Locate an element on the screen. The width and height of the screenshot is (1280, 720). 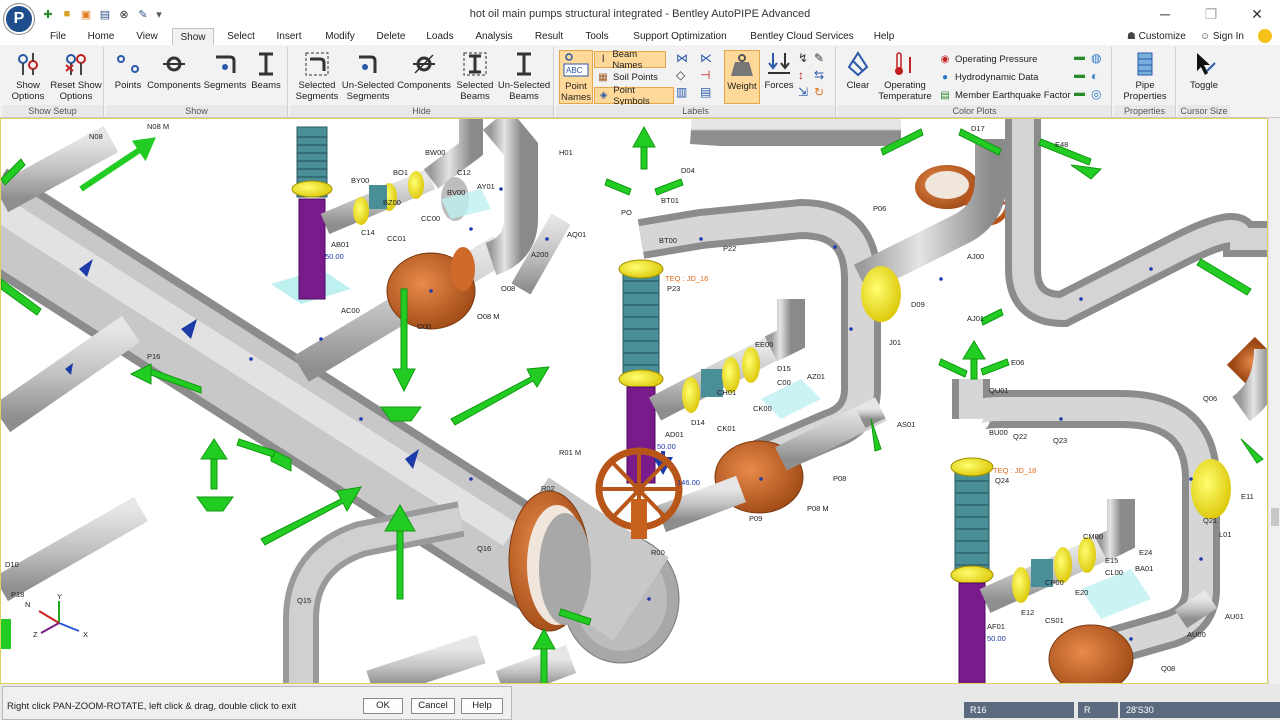
label-o00: O00 is located at coordinates (424, 326).